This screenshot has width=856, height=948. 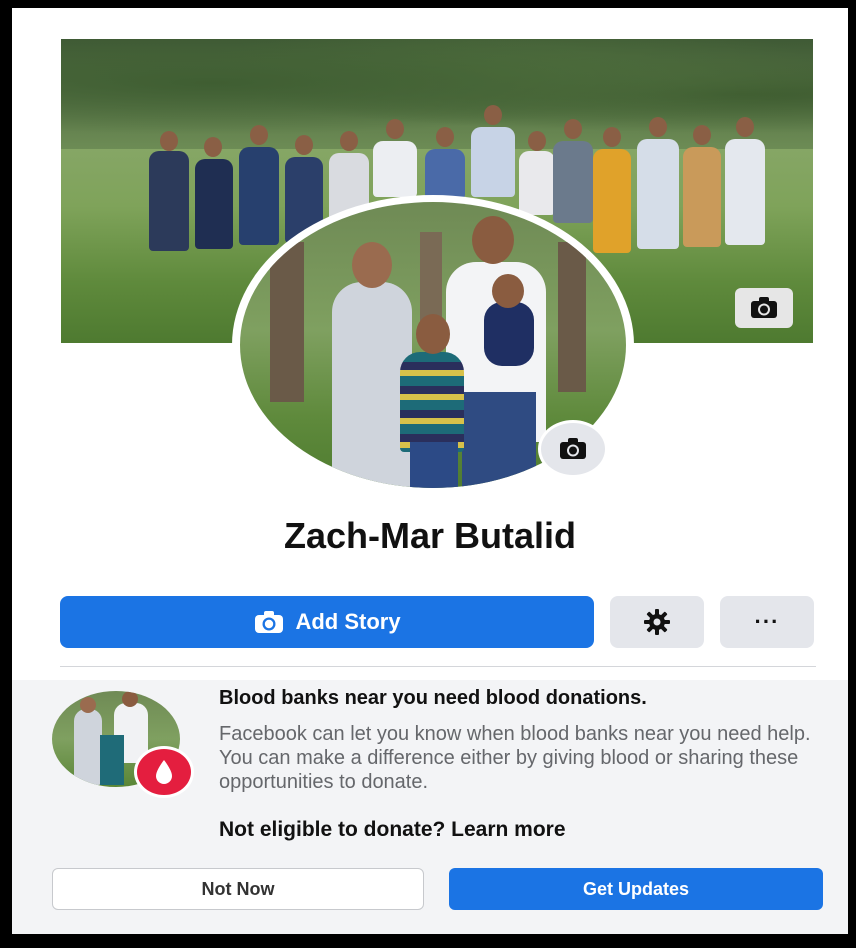 What do you see at coordinates (238, 889) in the screenshot?
I see `not-now-button: Not Now` at bounding box center [238, 889].